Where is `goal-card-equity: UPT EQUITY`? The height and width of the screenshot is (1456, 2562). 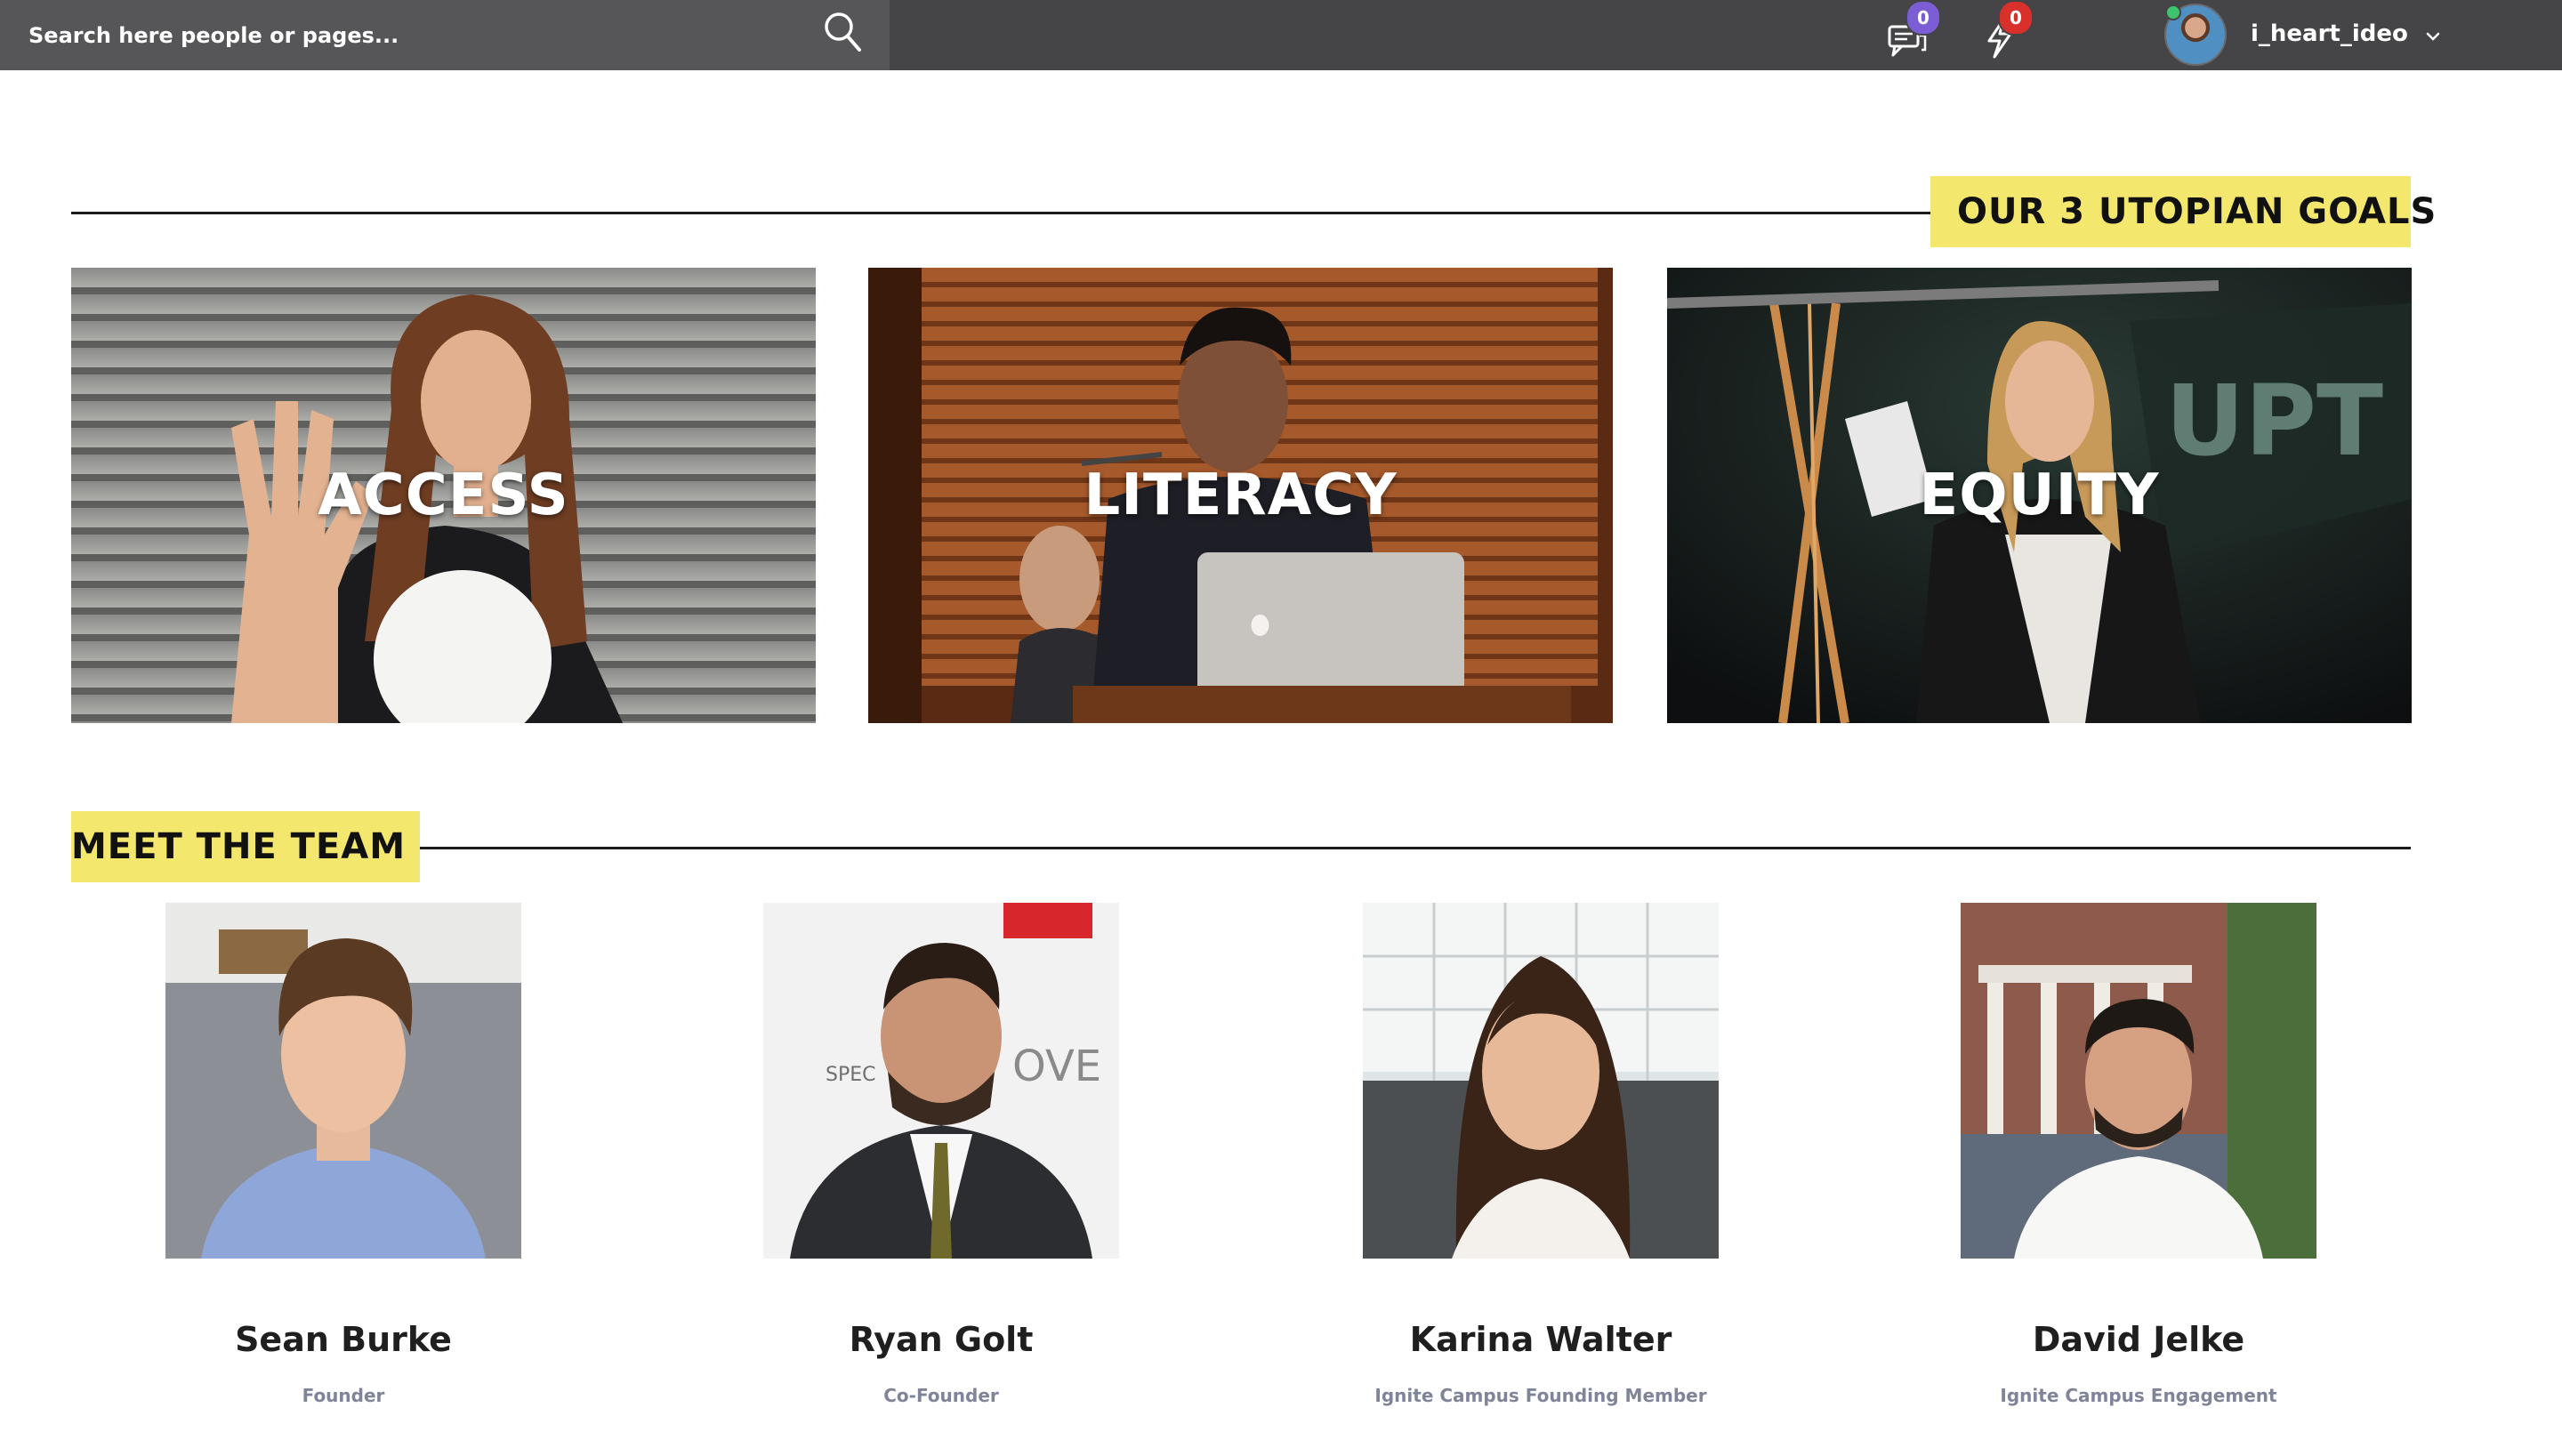 goal-card-equity: UPT EQUITY is located at coordinates (2039, 495).